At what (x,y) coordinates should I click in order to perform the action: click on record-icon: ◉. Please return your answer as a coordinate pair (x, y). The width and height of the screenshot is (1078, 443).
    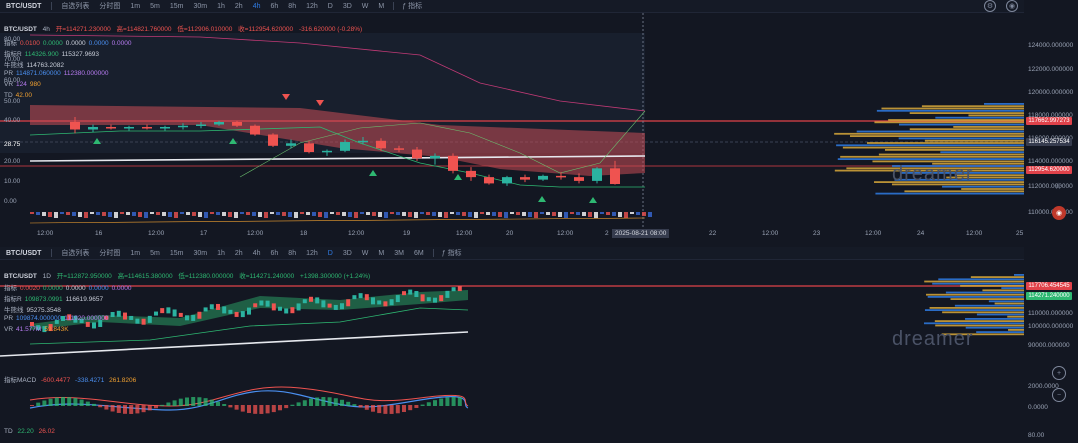
    Looking at the image, I should click on (1059, 213).